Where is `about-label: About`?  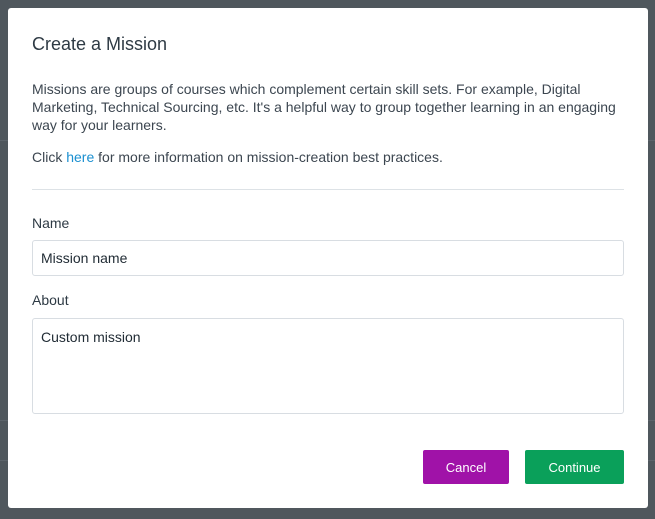
about-label: About is located at coordinates (50, 300).